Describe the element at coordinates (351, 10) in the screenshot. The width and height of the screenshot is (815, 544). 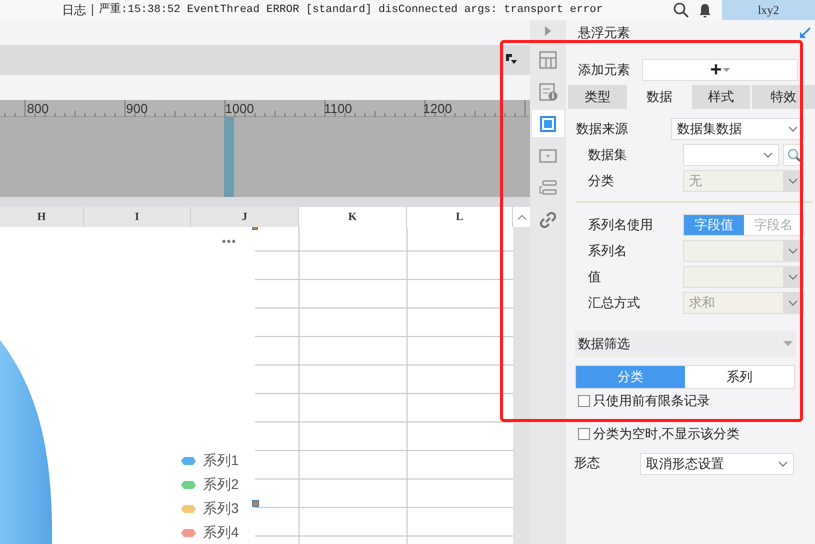
I see `log-message: 严重:15:38:52 EventThread ERROR [standard] disConnected args: transport error` at that location.